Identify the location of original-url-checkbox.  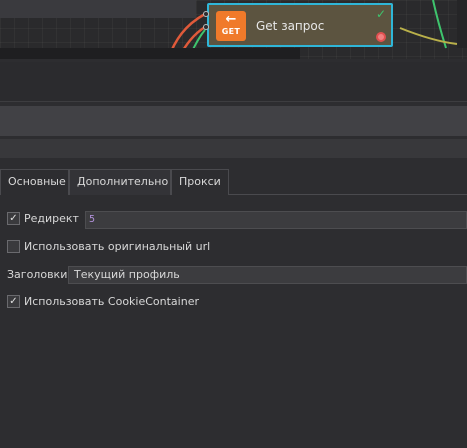
(13, 246).